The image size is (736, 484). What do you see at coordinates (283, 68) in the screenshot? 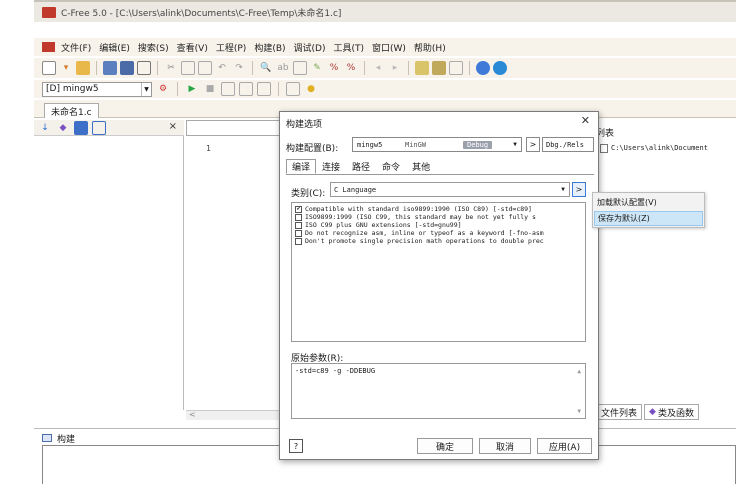
I see `replace-icon: ab` at bounding box center [283, 68].